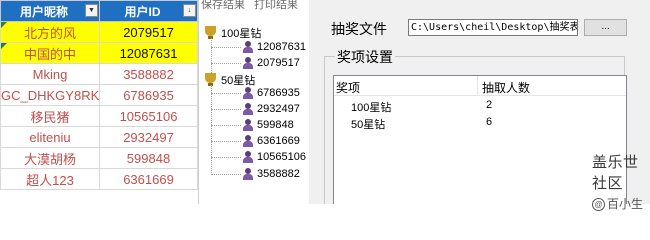 The image size is (650, 240). I want to click on nickname-cell: 北方的风, so click(50, 32).